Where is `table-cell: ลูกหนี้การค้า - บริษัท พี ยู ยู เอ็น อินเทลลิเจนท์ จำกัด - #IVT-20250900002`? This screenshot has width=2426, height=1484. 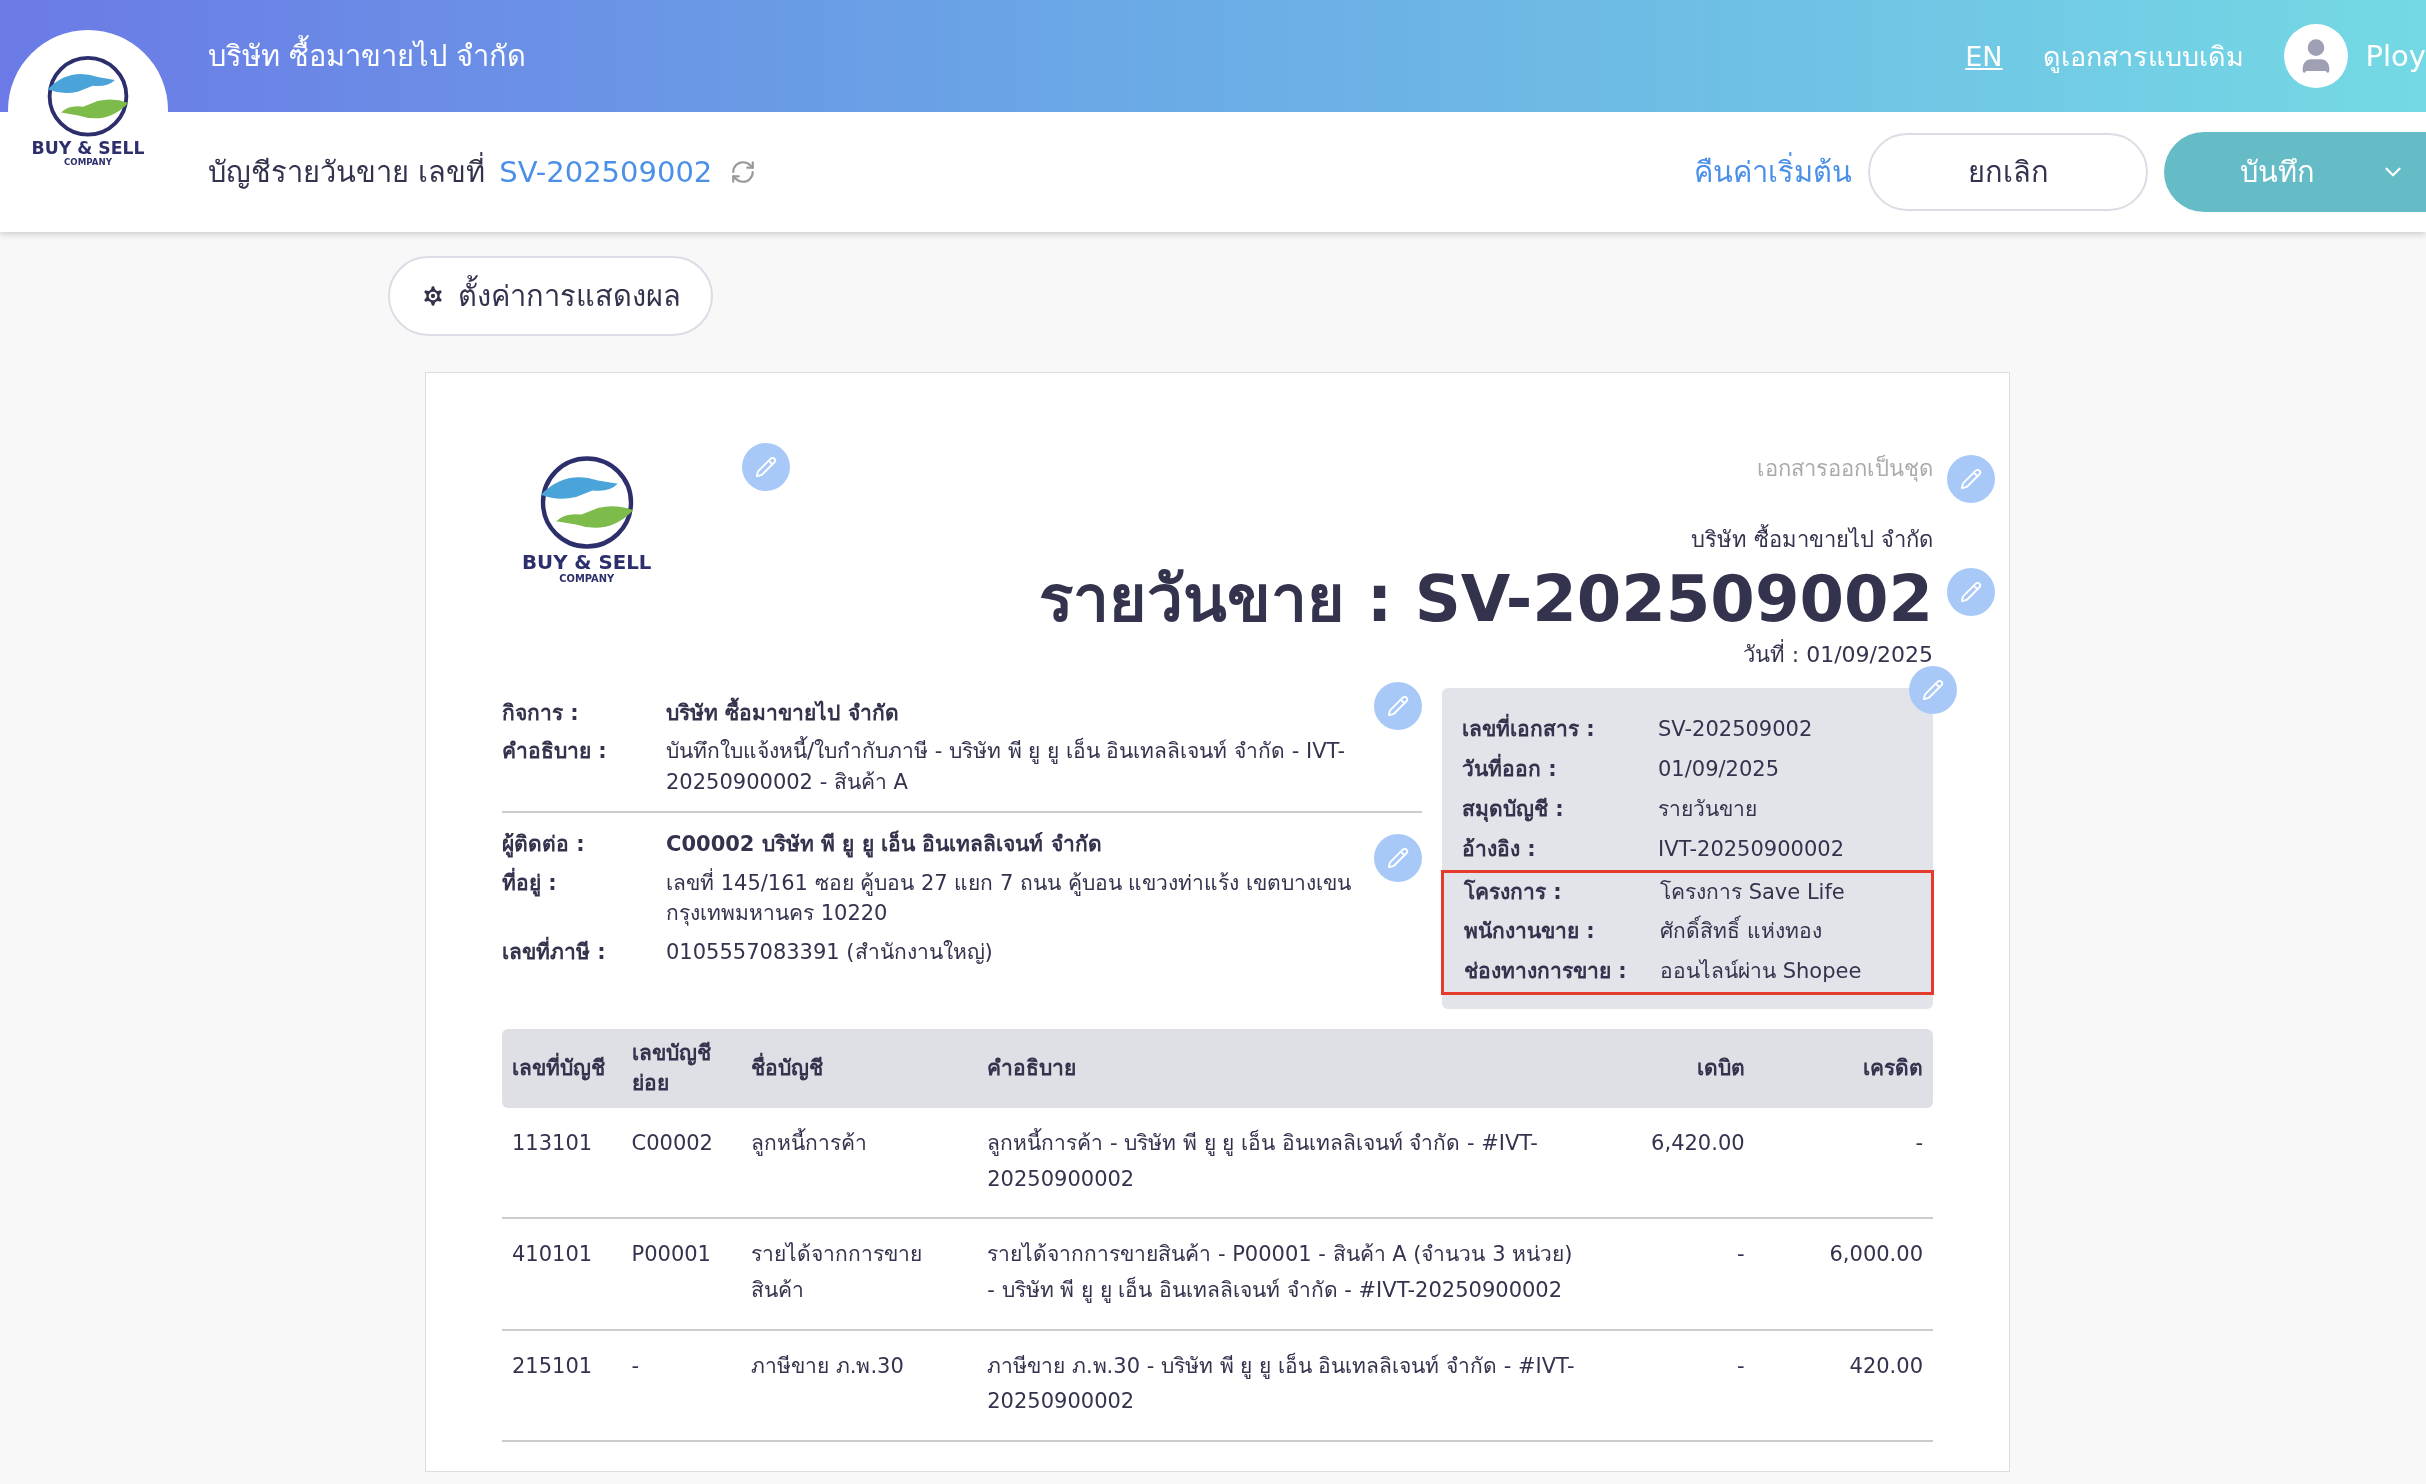 table-cell: ลูกหนี้การค้า - บริษัท พี ยู ยู เอ็น อินเทลลิเจนท์ จำกัด - #IVT-20250900002 is located at coordinates (1281, 1163).